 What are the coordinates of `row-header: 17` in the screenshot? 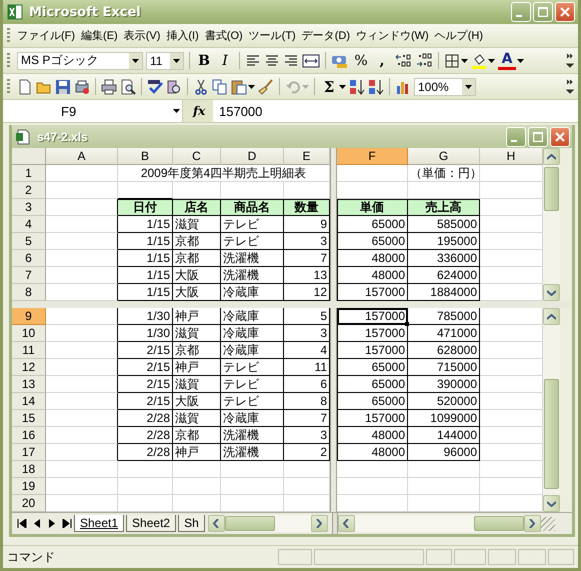 It's located at (29, 452).